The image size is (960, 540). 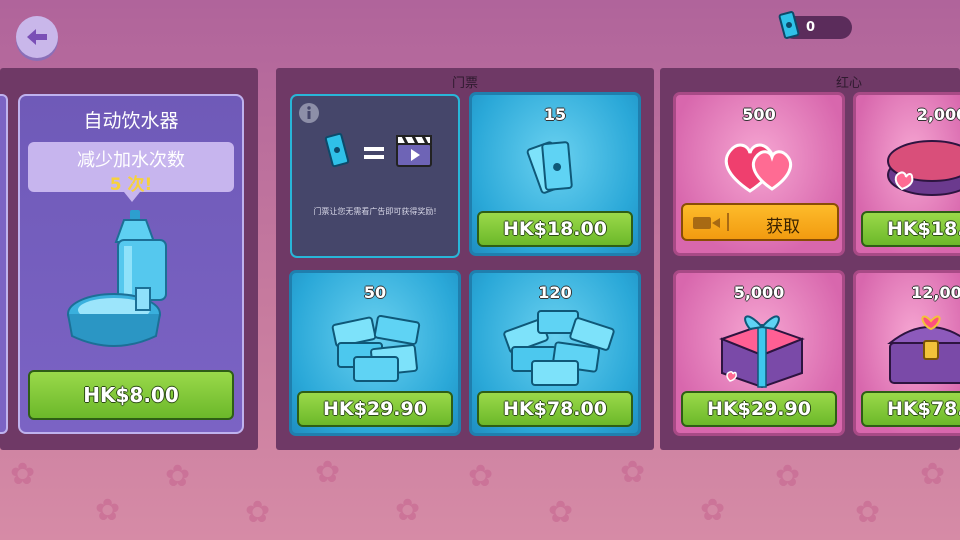 I want to click on ticket-price-button: HK$29.90, so click(x=375, y=409).